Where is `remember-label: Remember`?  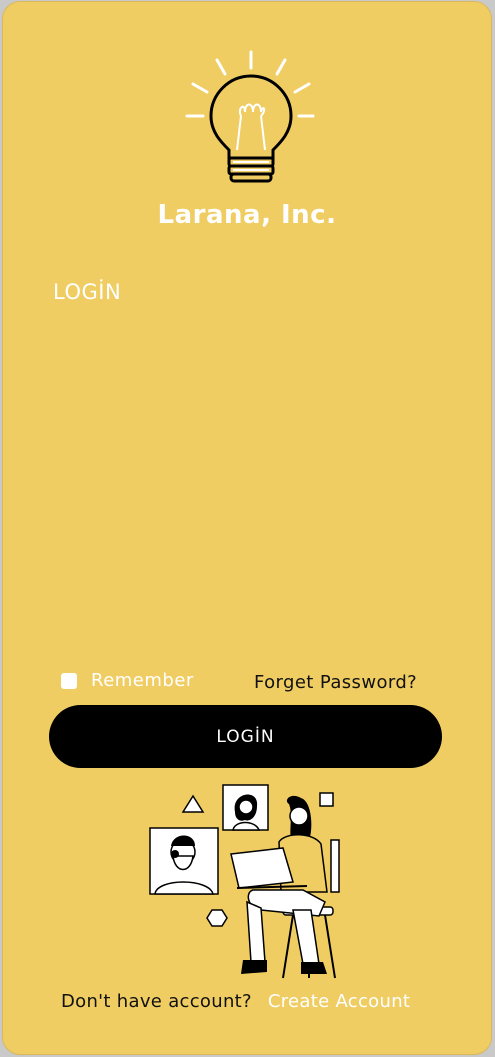
remember-label: Remember is located at coordinates (142, 680).